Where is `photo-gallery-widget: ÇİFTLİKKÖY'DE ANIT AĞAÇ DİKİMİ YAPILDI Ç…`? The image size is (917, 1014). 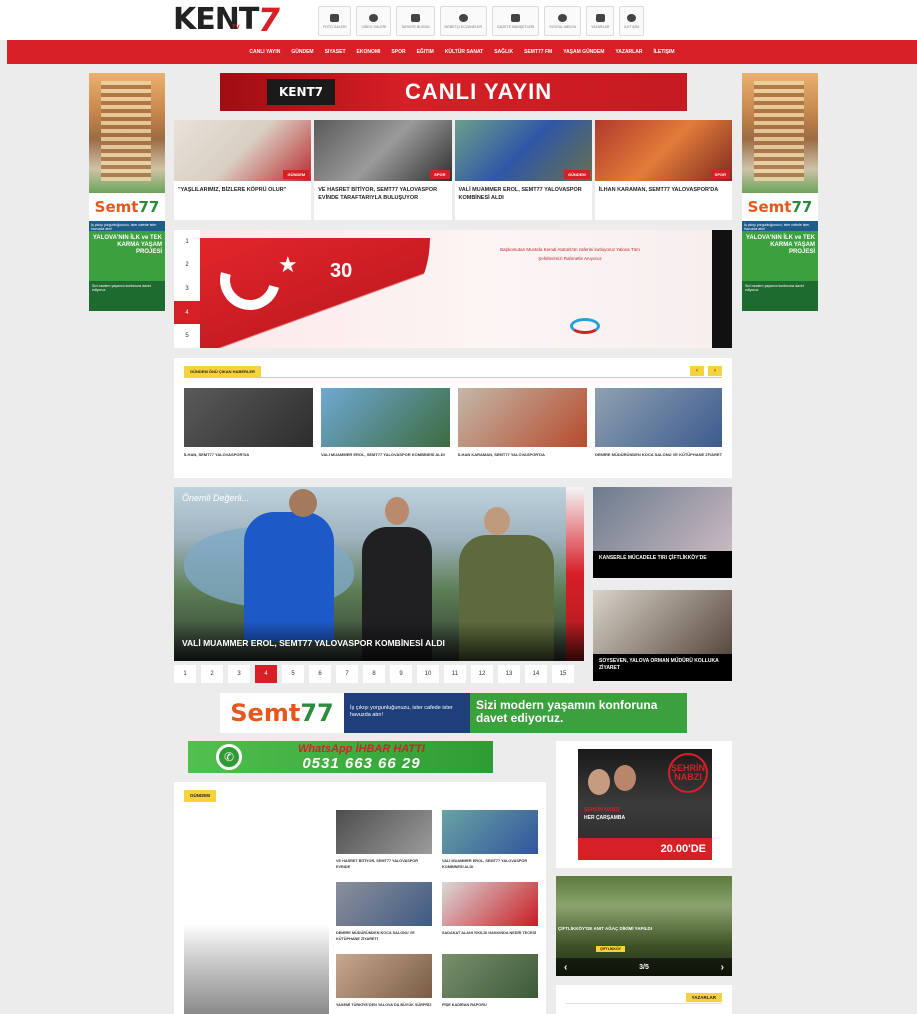 photo-gallery-widget: ÇİFTLİKKÖY'DE ANIT AĞAÇ DİKİMİ YAPILDI Ç… is located at coordinates (644, 926).